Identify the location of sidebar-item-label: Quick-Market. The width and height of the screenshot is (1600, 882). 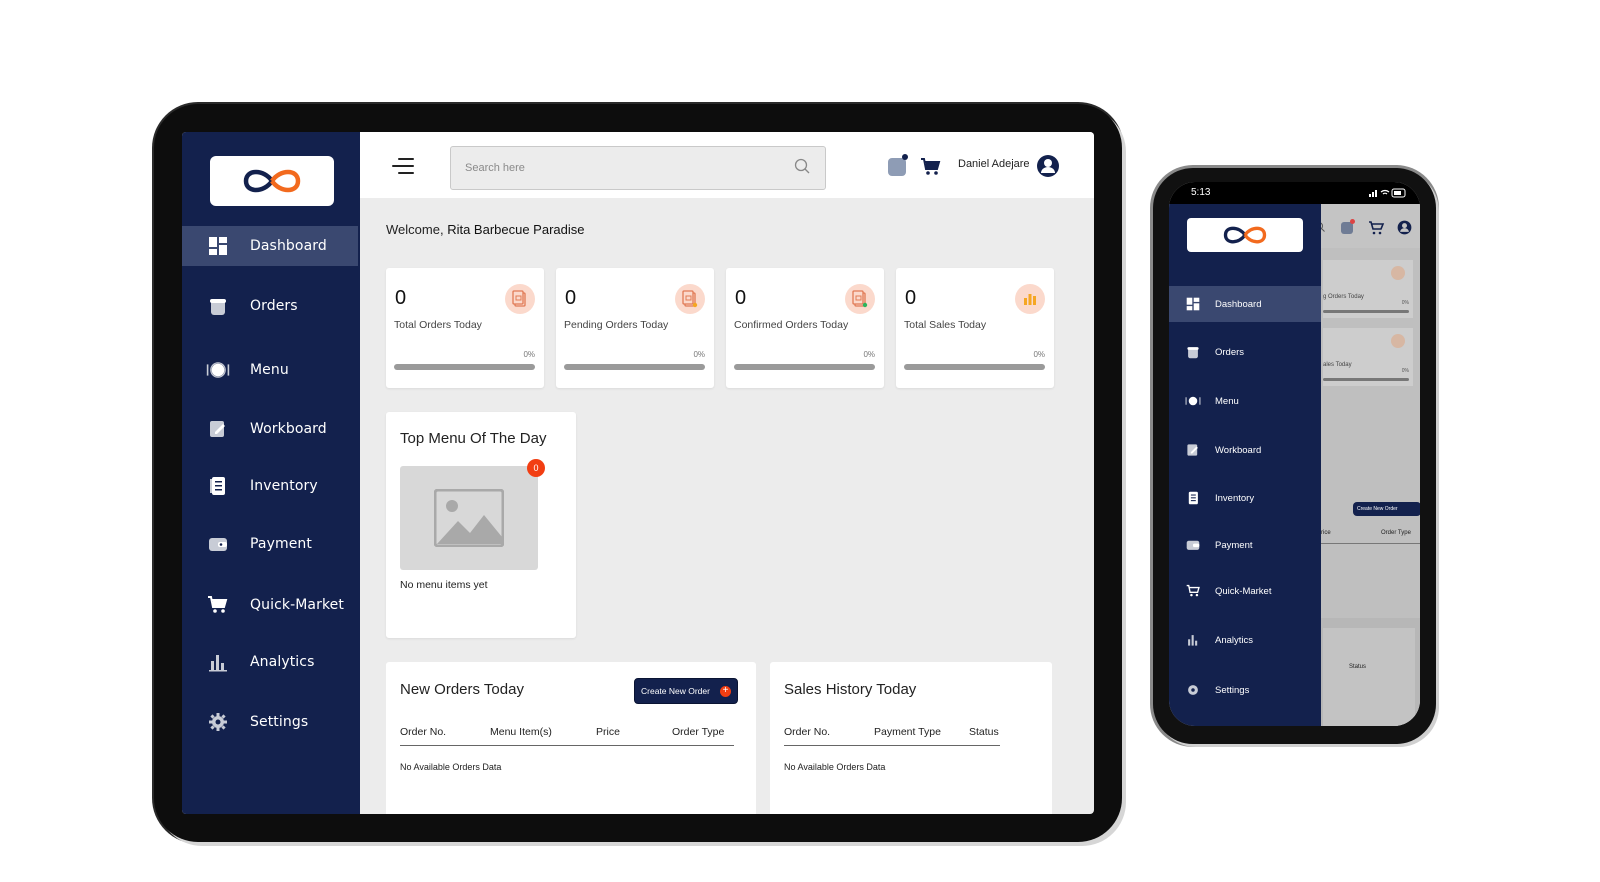
(1243, 591).